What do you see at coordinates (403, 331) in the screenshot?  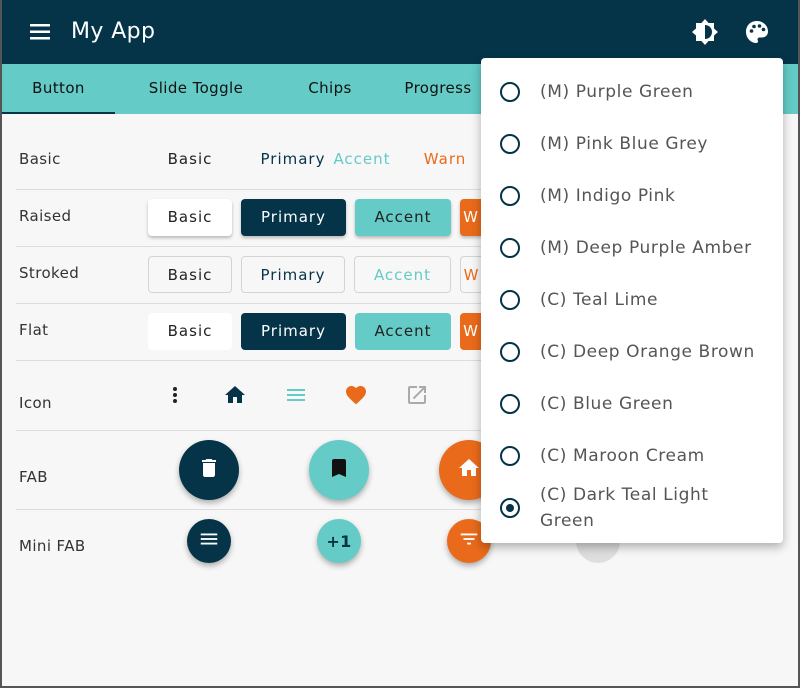 I see `flat-accent-button: Accent` at bounding box center [403, 331].